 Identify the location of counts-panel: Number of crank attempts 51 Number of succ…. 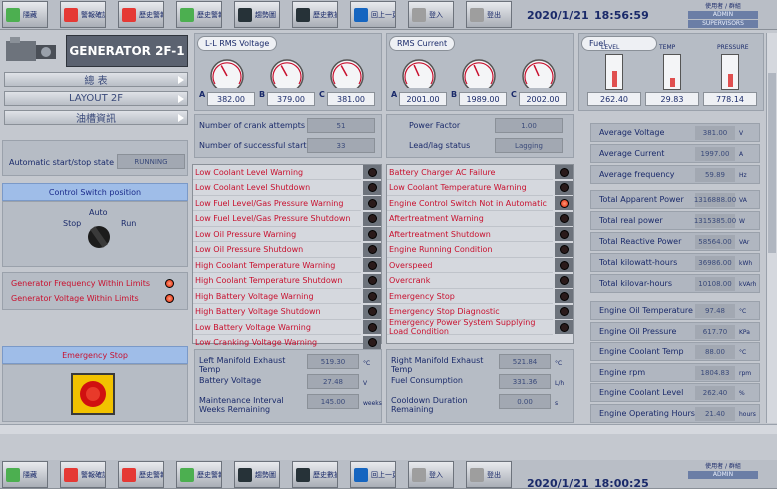
(288, 136).